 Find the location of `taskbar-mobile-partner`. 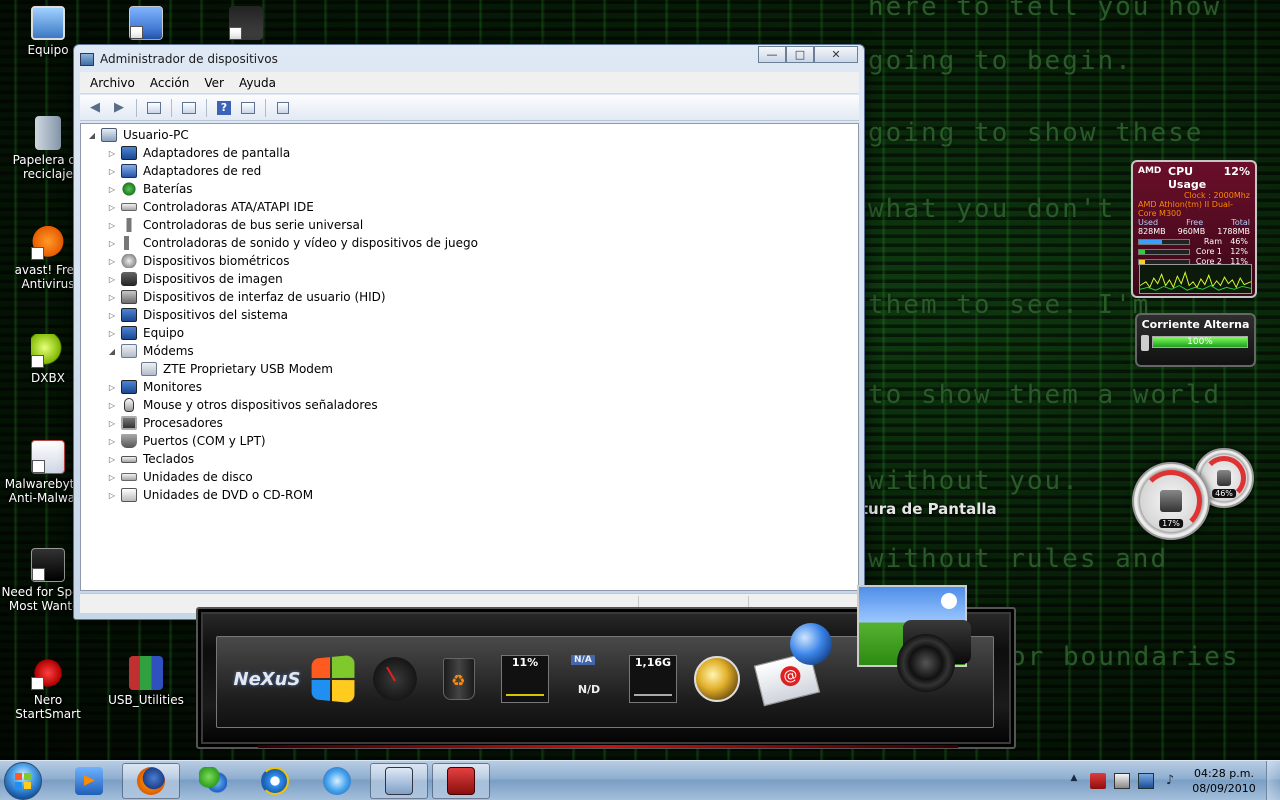

taskbar-mobile-partner is located at coordinates (337, 781).